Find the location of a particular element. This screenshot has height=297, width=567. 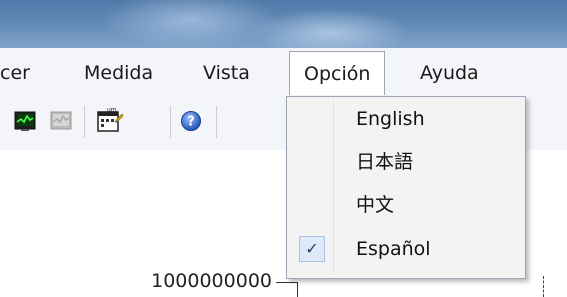

monitor-graph-icon is located at coordinates (25, 121).